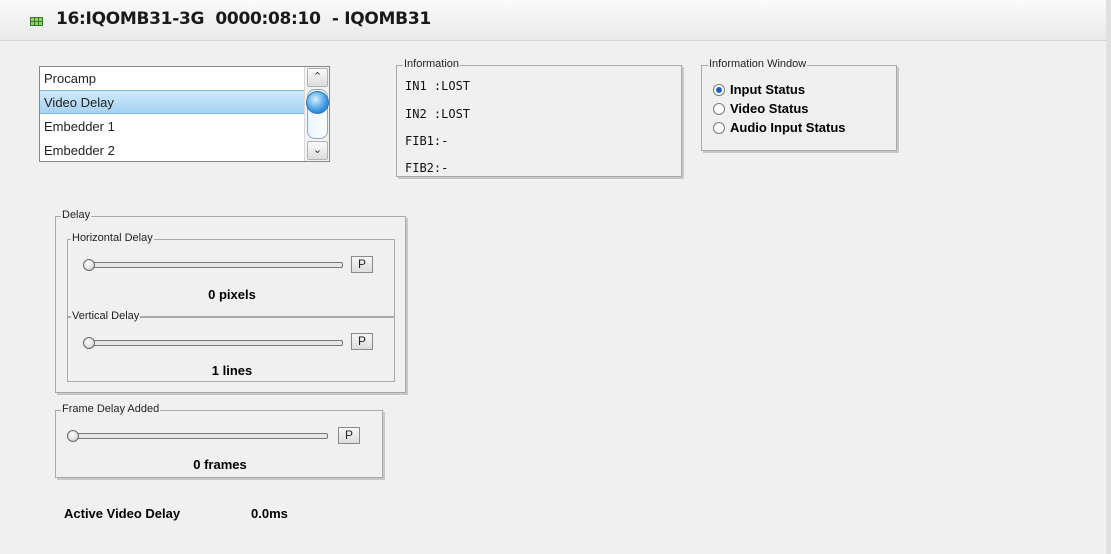 The image size is (1111, 554). I want to click on list-item-procamp: Procamp, so click(172, 79).